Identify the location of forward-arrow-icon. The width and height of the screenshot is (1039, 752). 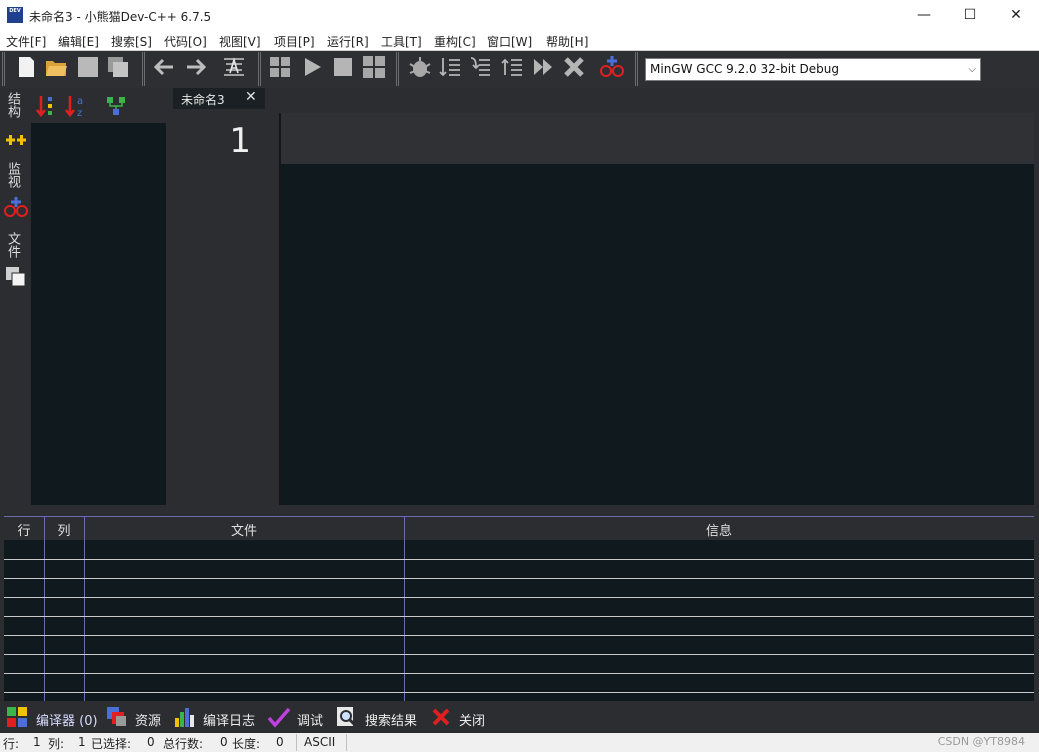
(196, 67).